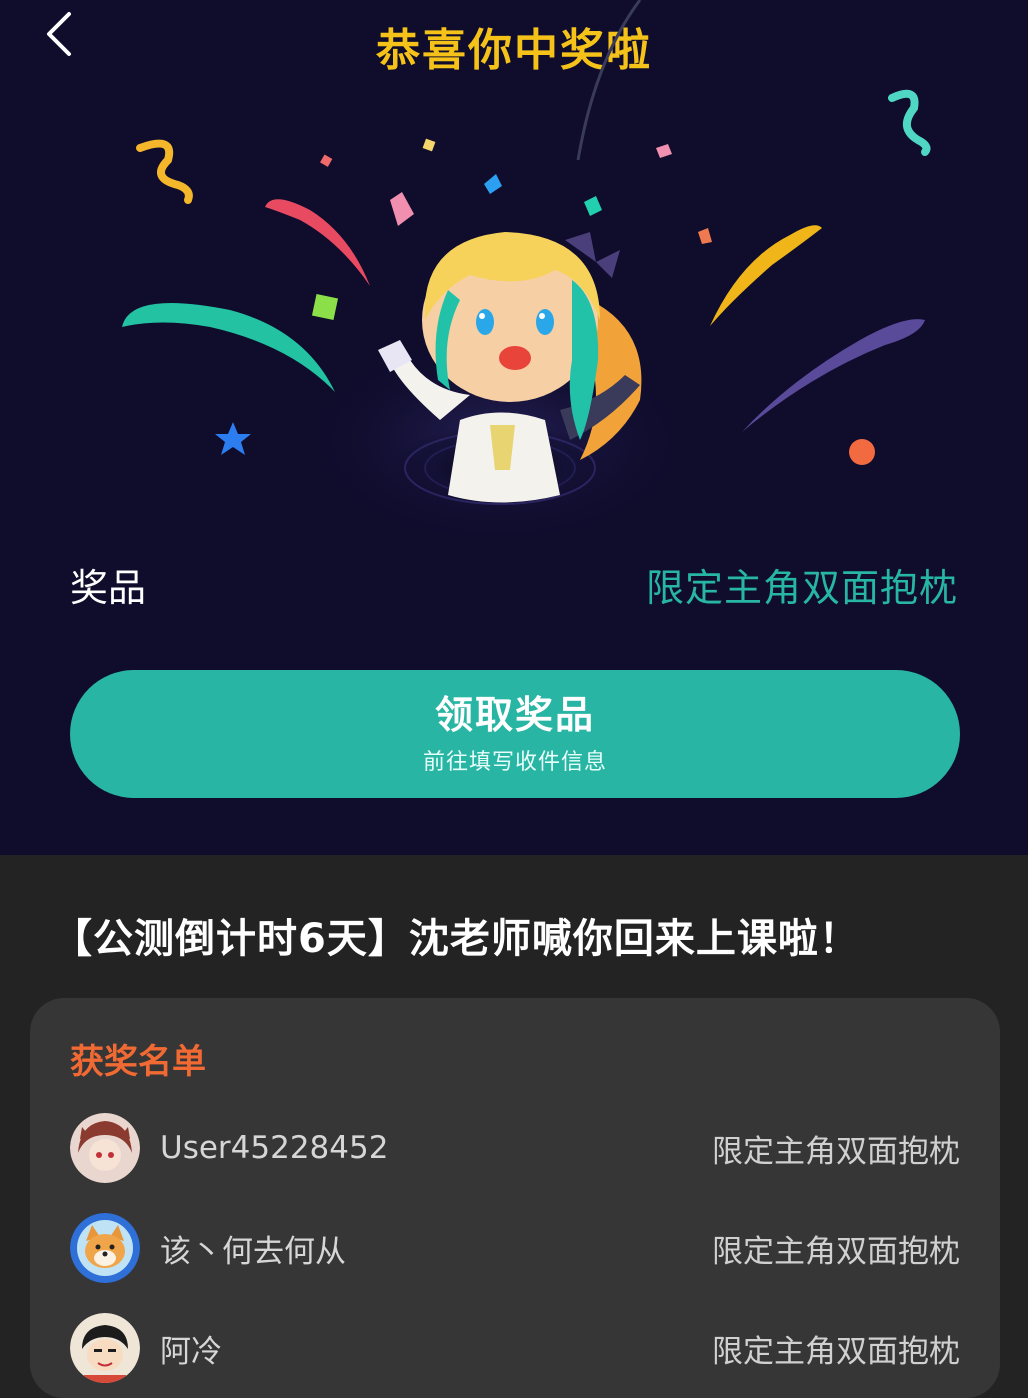 The image size is (1028, 1398). I want to click on activity-title: 【公测倒计时6天】沈老师喊你回来上课啦！, so click(456, 939).